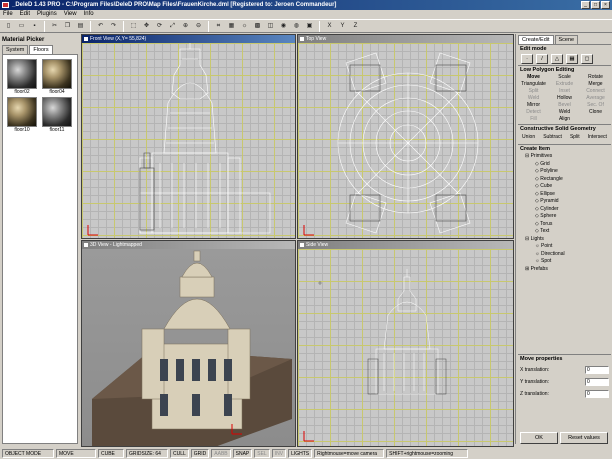 The image size is (612, 459). What do you see at coordinates (8, 14) in the screenshot?
I see `menu-file: File` at bounding box center [8, 14].